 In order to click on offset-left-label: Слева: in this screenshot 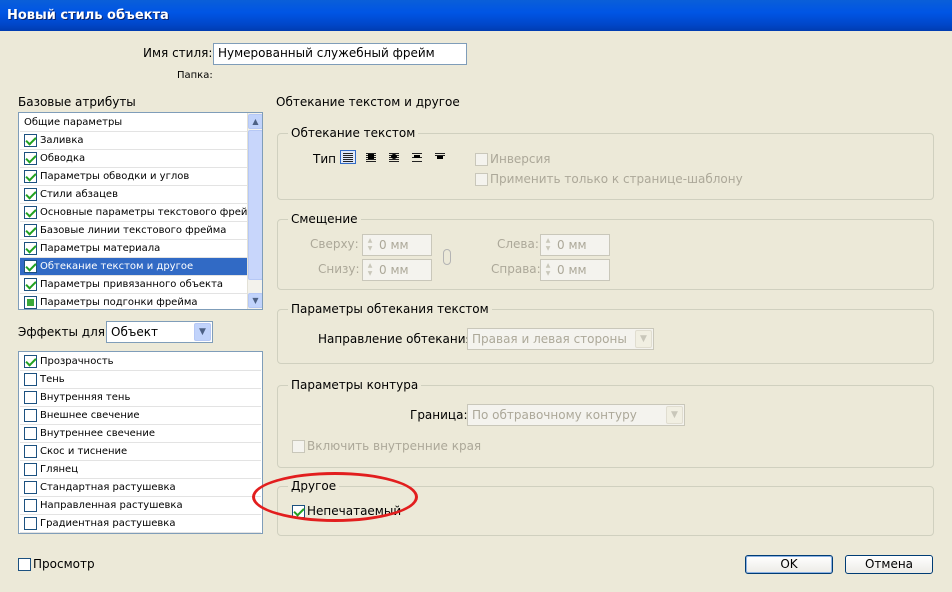, I will do `click(518, 244)`.